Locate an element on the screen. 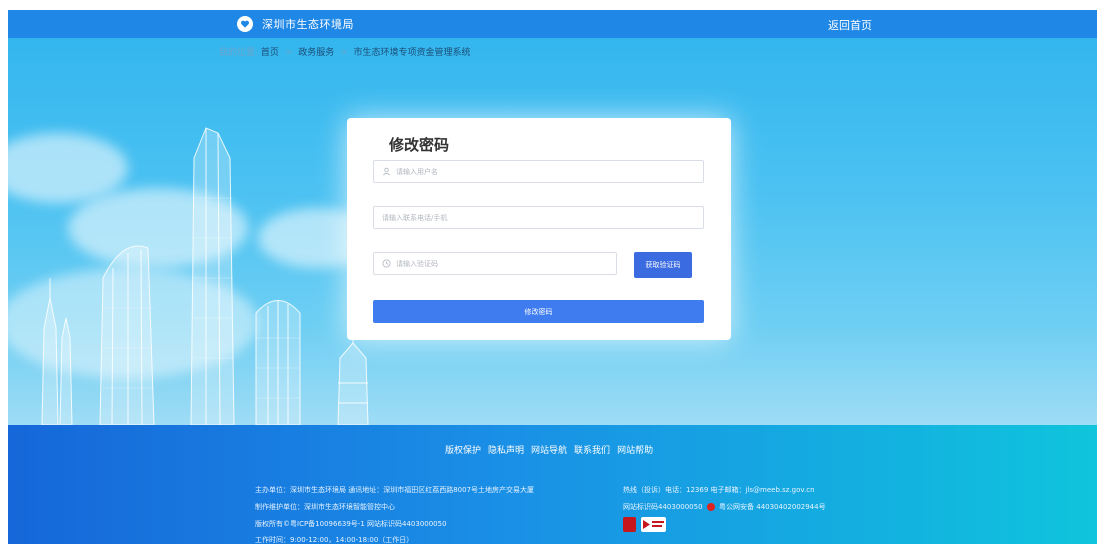 The height and width of the screenshot is (544, 1105). verification-code-field is located at coordinates (495, 263).